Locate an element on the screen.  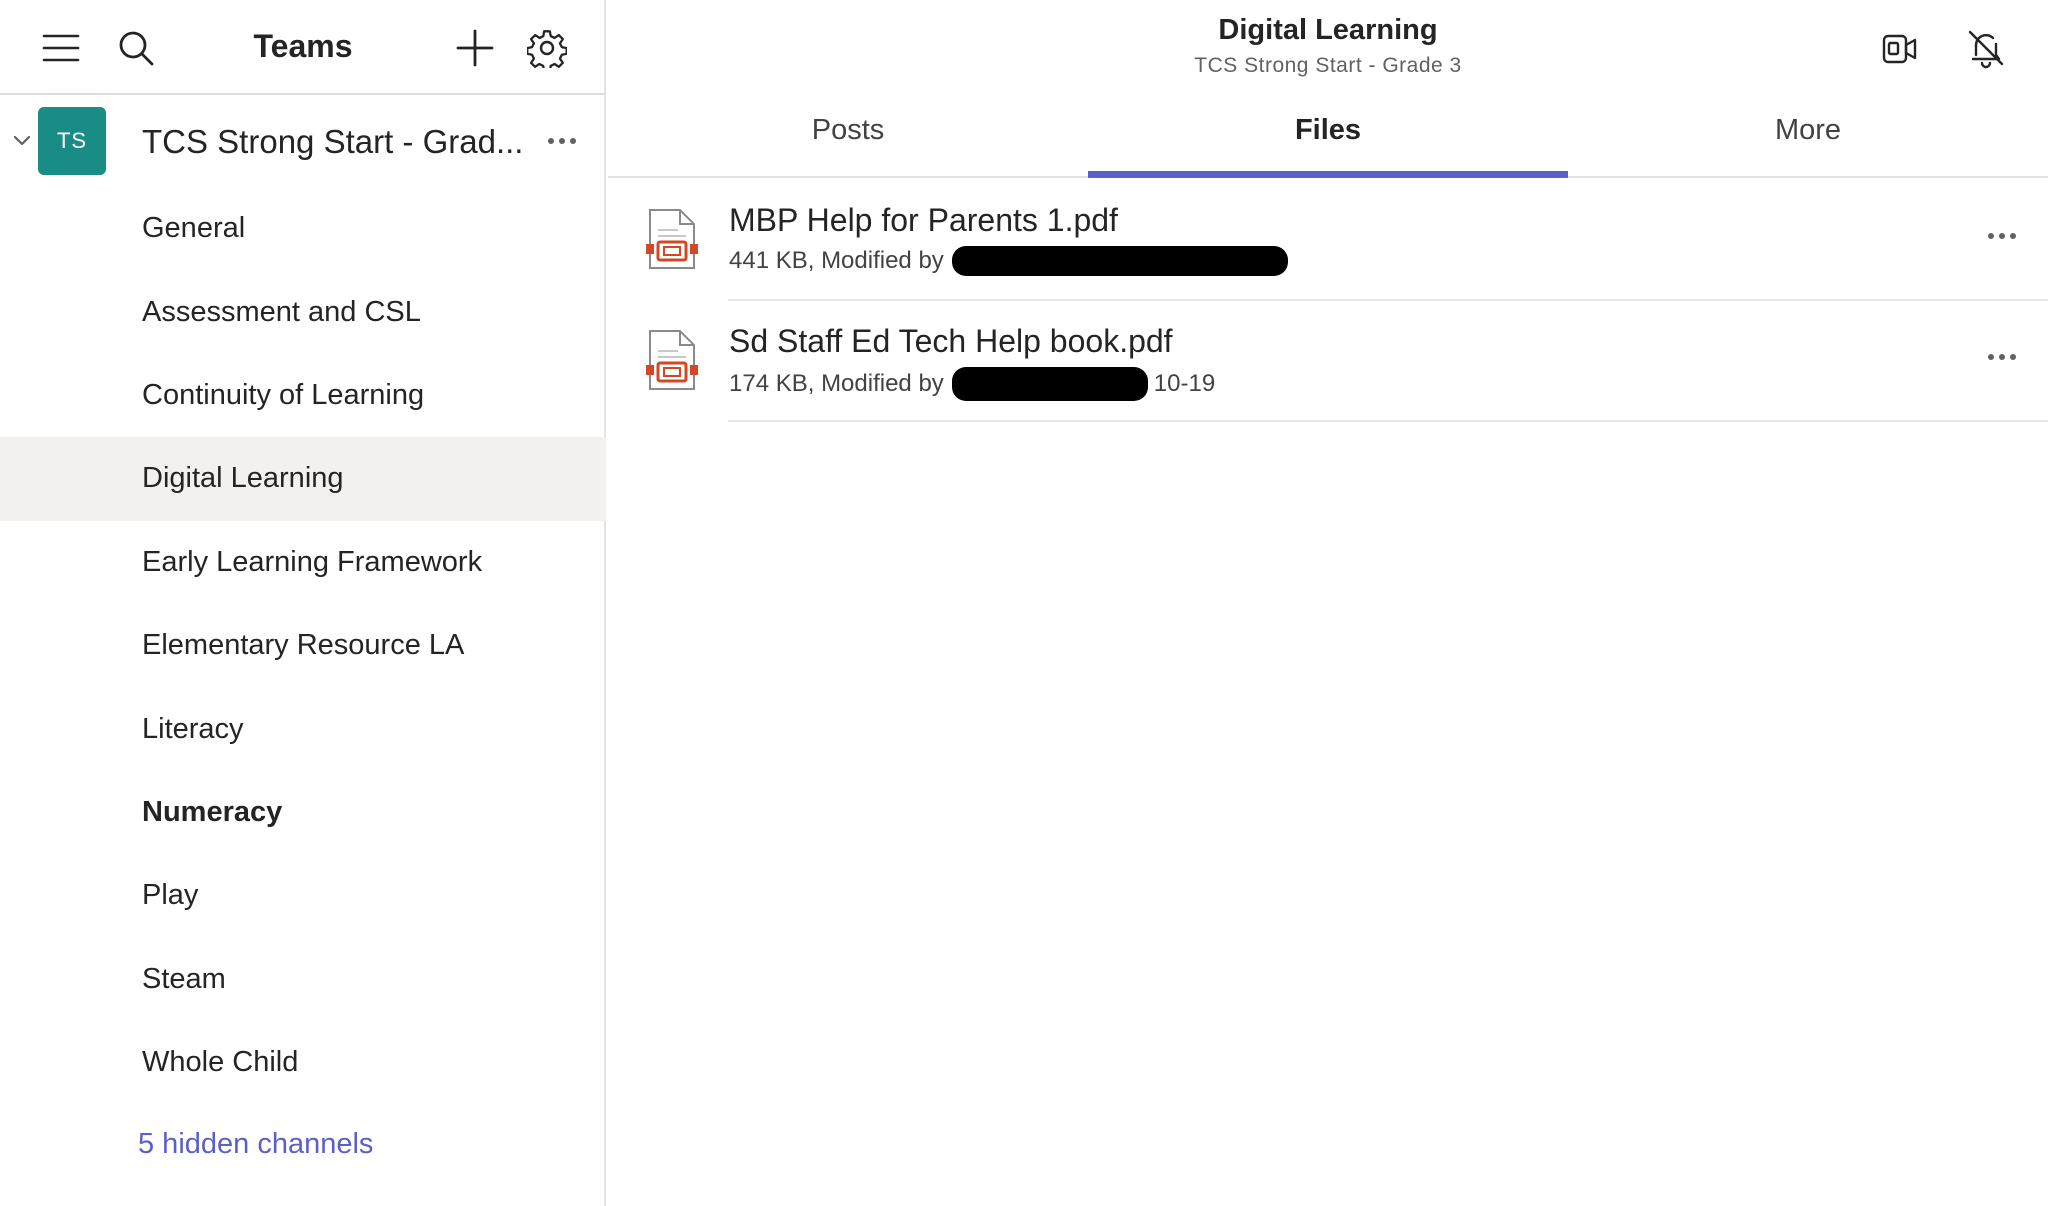
video-call-icon is located at coordinates (1900, 48).